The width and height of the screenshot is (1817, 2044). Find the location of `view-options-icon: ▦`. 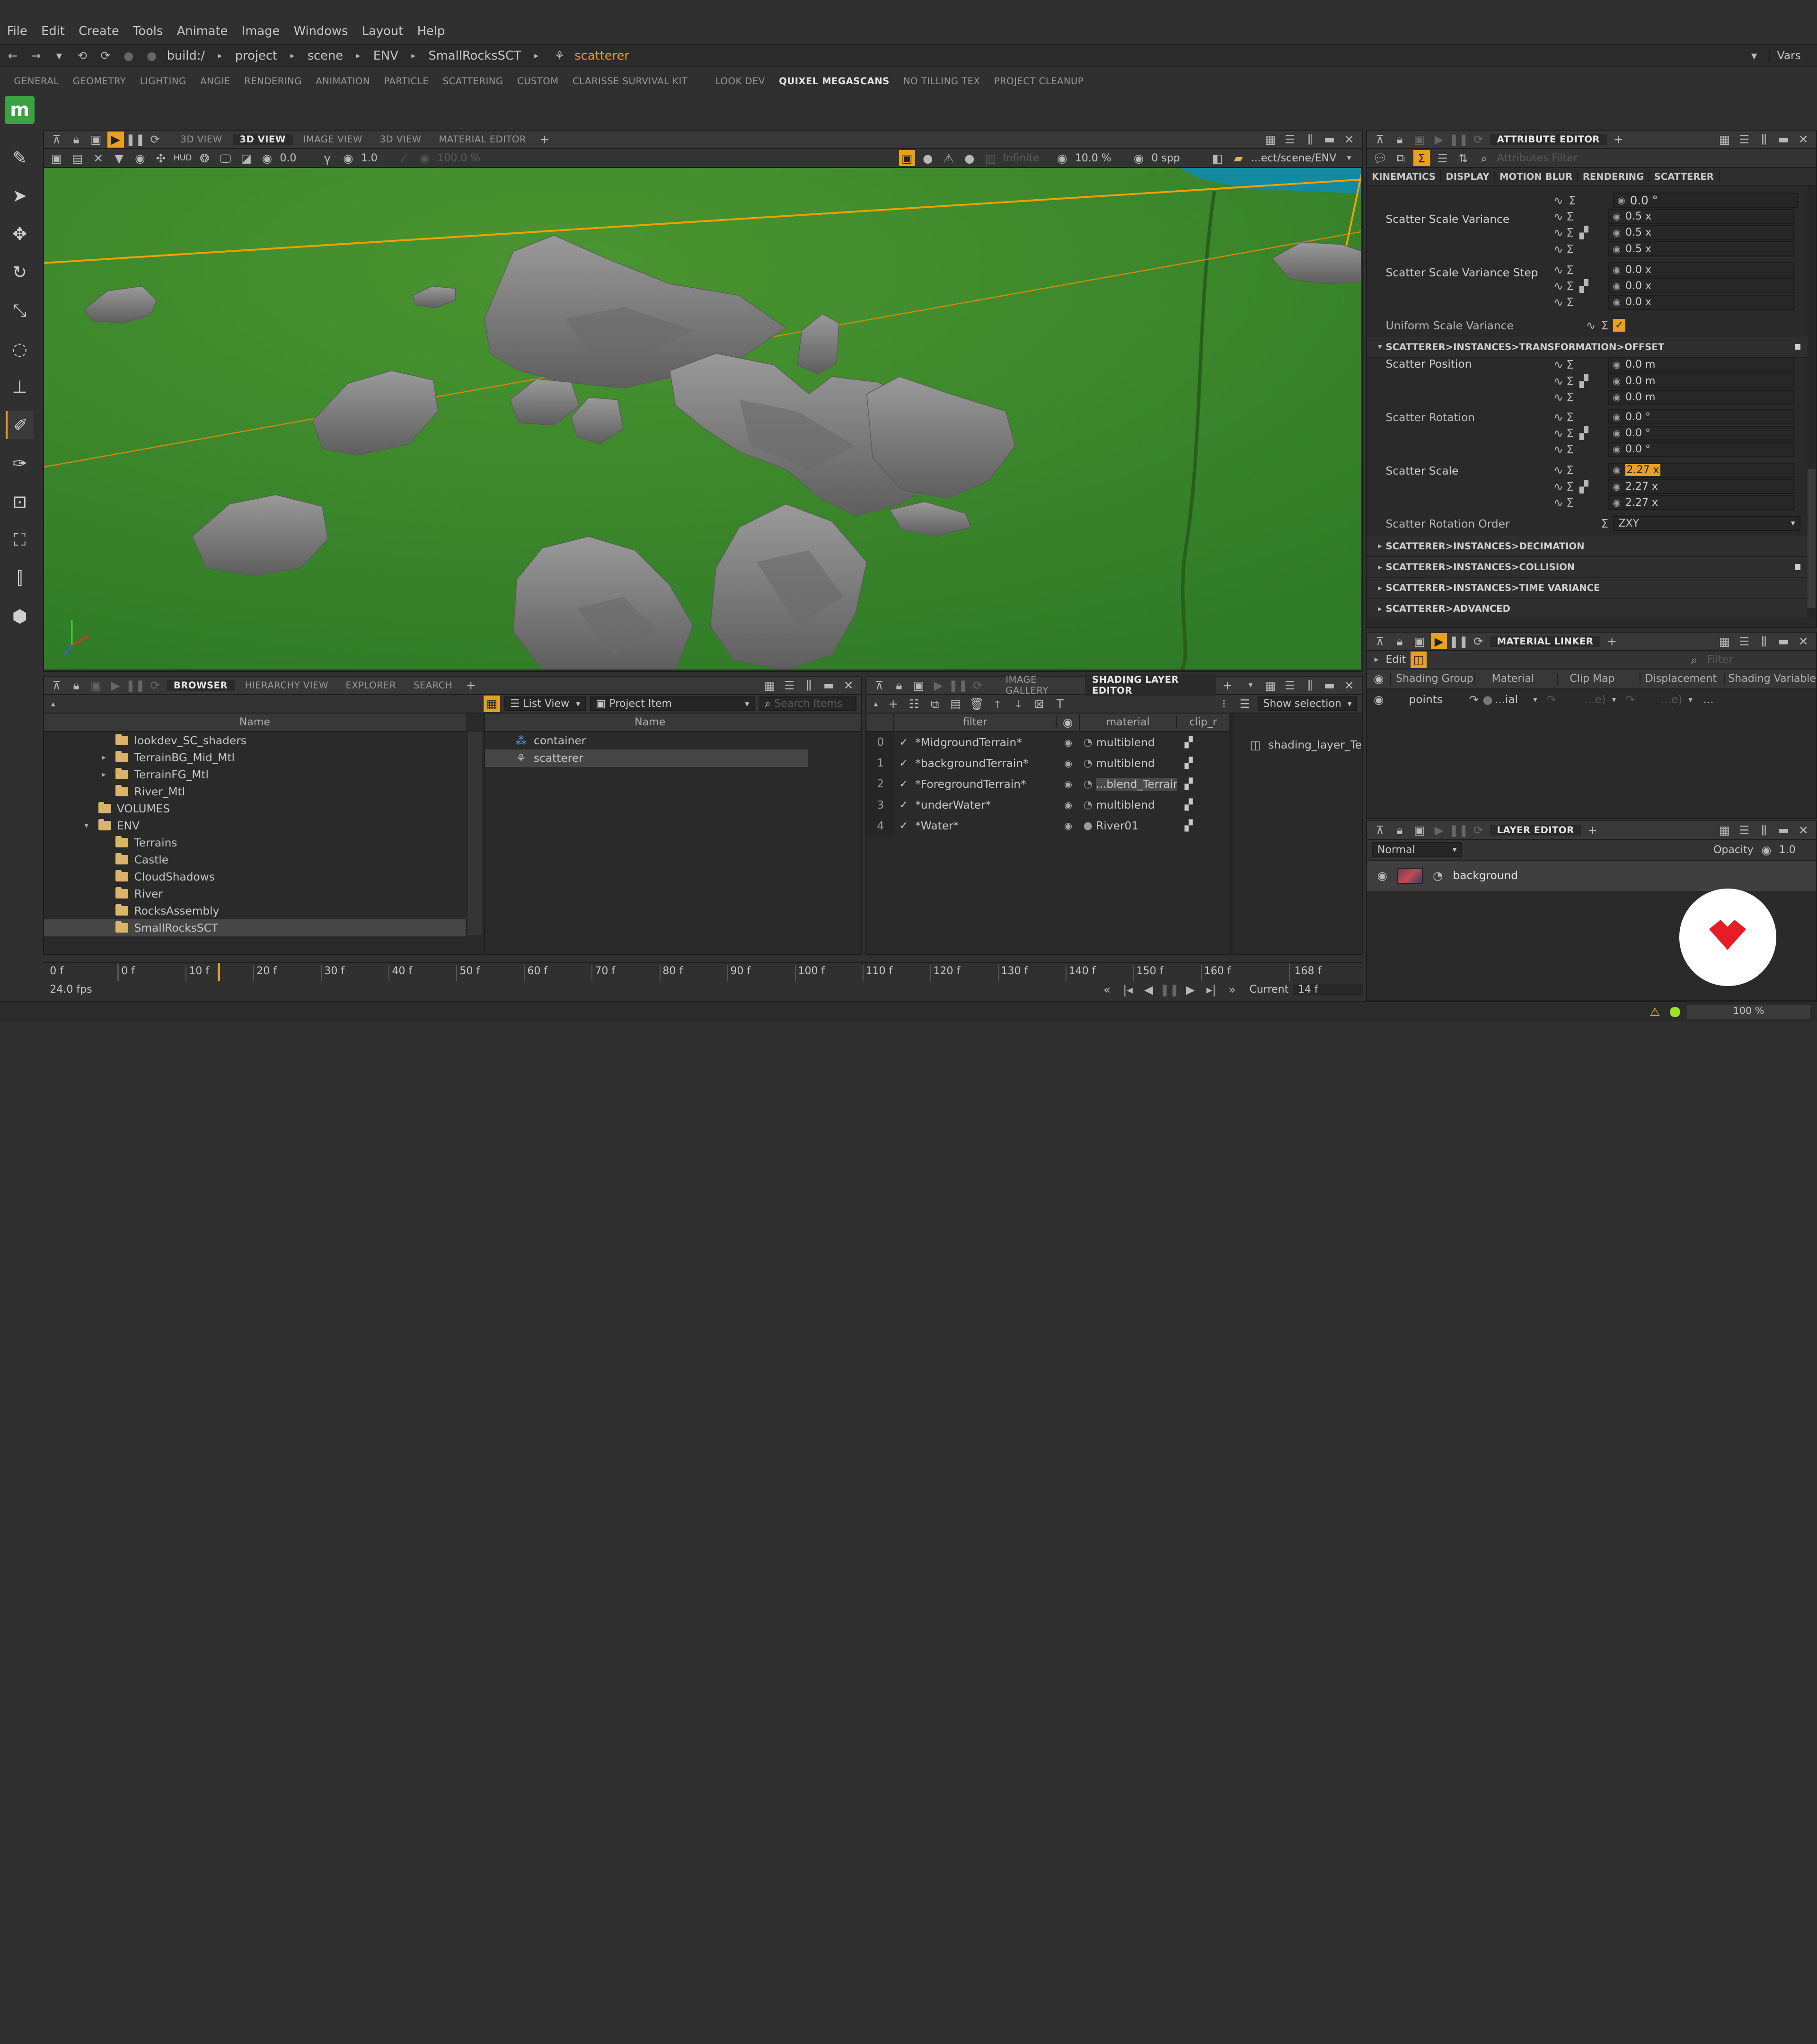

view-options-icon: ▦ is located at coordinates (492, 704).